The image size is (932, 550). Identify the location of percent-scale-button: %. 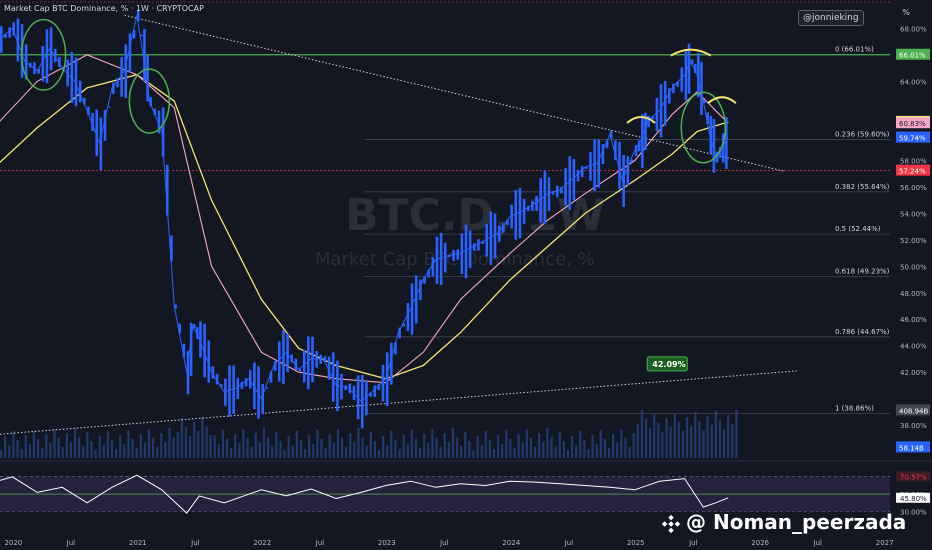
(906, 13).